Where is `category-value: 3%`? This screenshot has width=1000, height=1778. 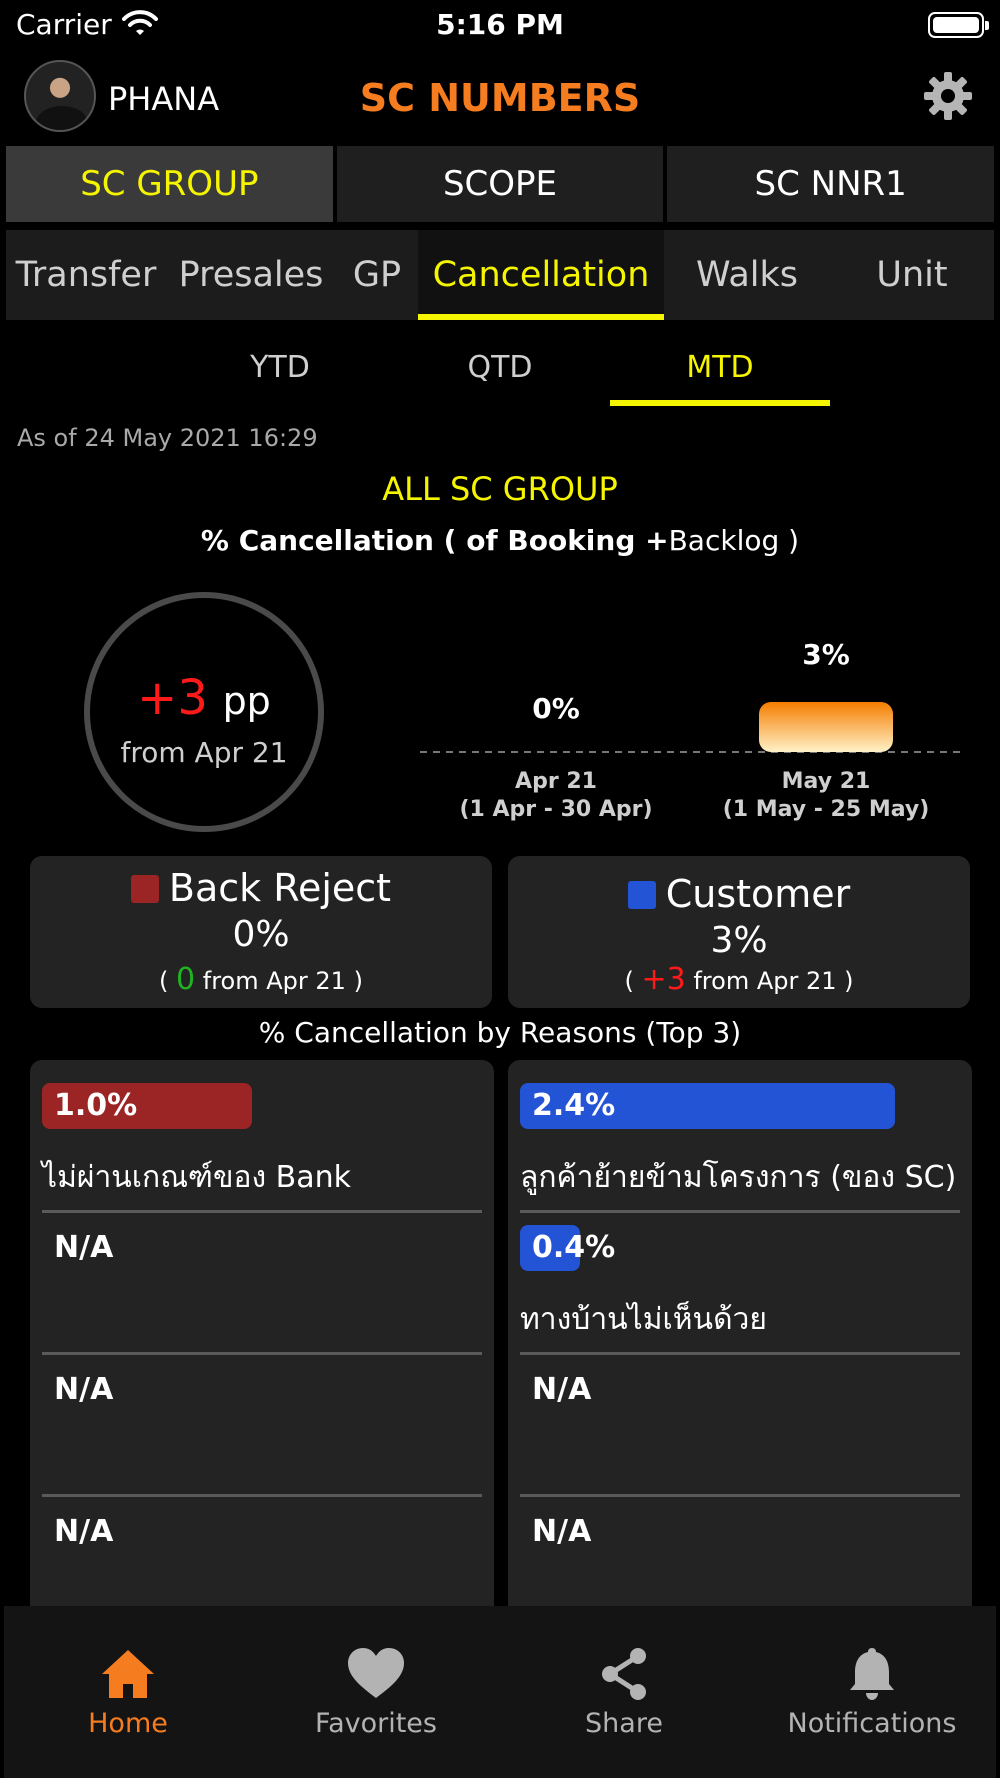
category-value: 3% is located at coordinates (739, 940).